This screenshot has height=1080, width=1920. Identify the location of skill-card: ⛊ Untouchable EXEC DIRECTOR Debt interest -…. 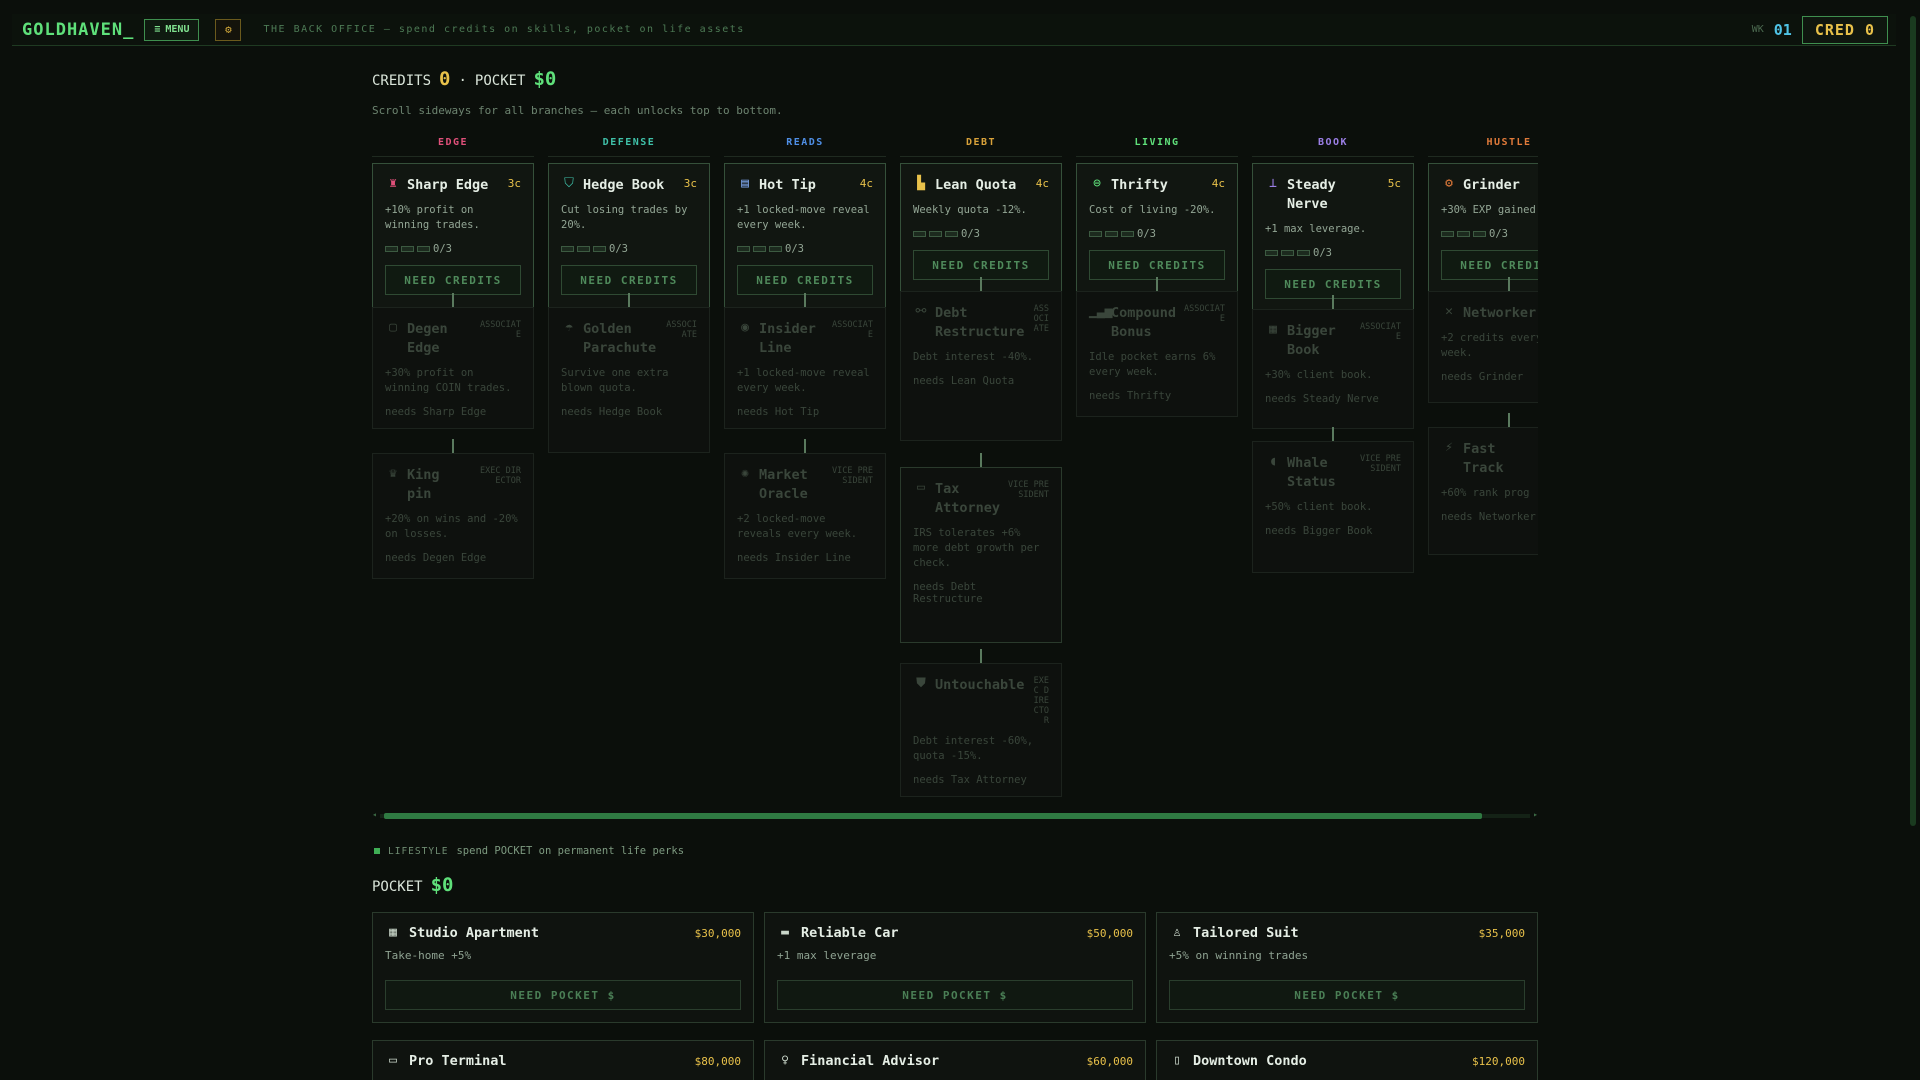
(981, 730).